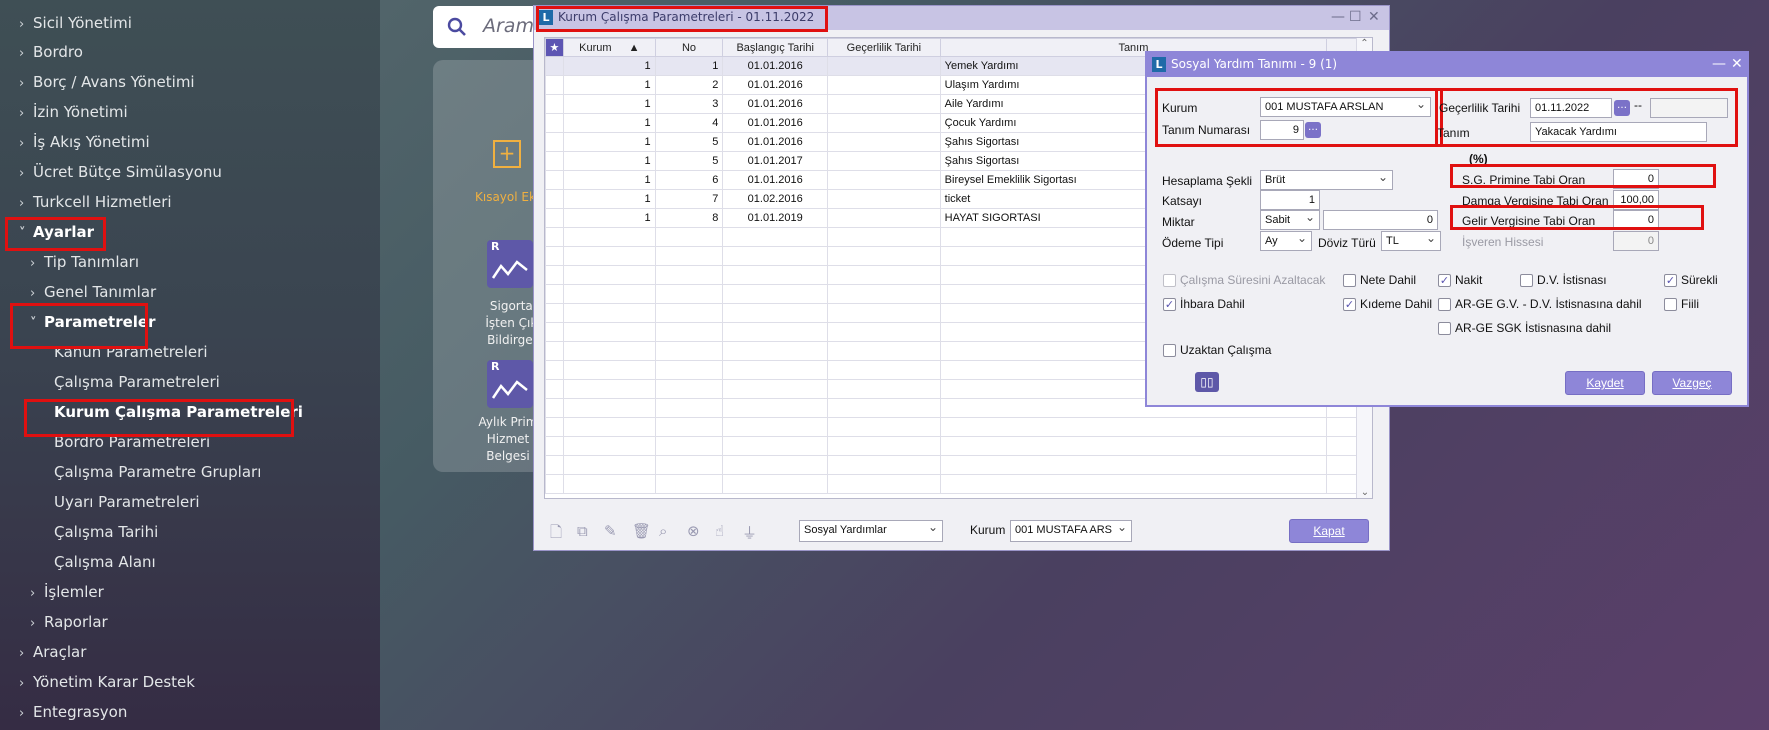 The height and width of the screenshot is (730, 1769). Describe the element at coordinates (1444, 328) in the screenshot. I see `arge-sgk-checkbox` at that location.